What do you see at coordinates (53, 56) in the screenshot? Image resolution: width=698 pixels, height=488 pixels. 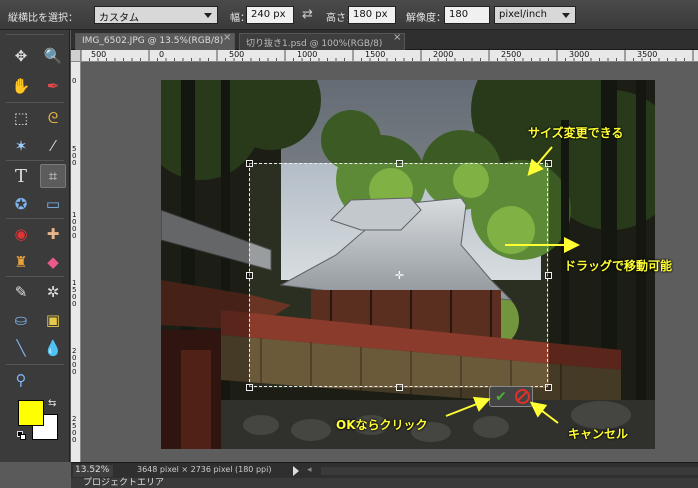 I see `zoom-tool-icon: 🔍` at bounding box center [53, 56].